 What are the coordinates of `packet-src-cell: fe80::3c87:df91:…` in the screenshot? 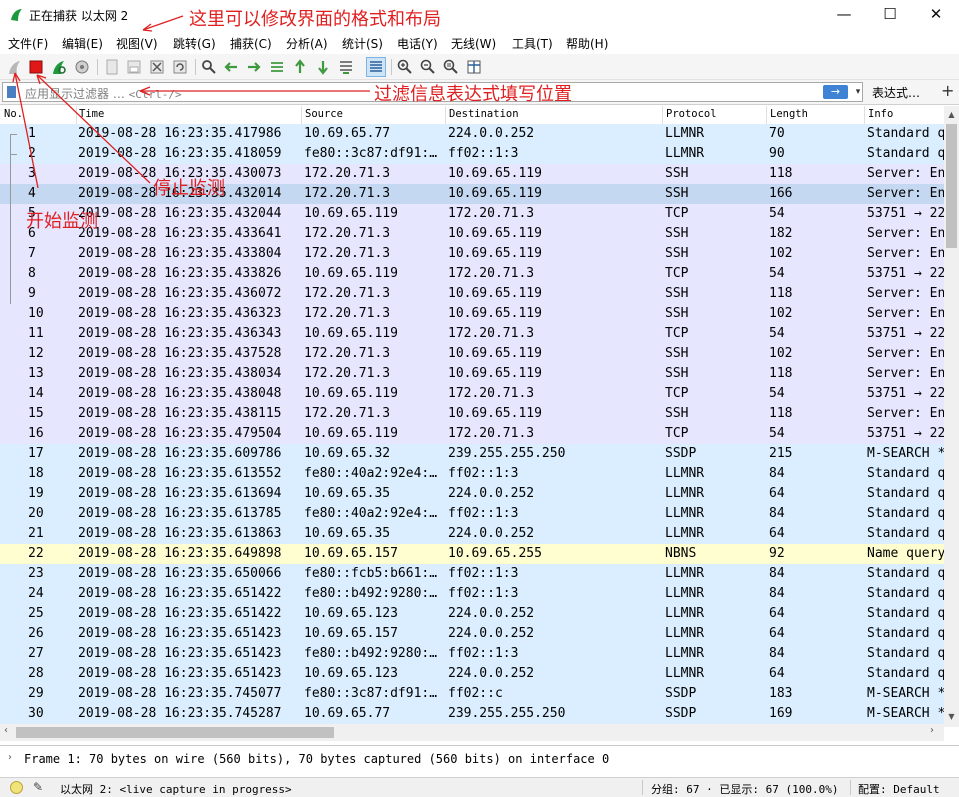 It's located at (371, 153).